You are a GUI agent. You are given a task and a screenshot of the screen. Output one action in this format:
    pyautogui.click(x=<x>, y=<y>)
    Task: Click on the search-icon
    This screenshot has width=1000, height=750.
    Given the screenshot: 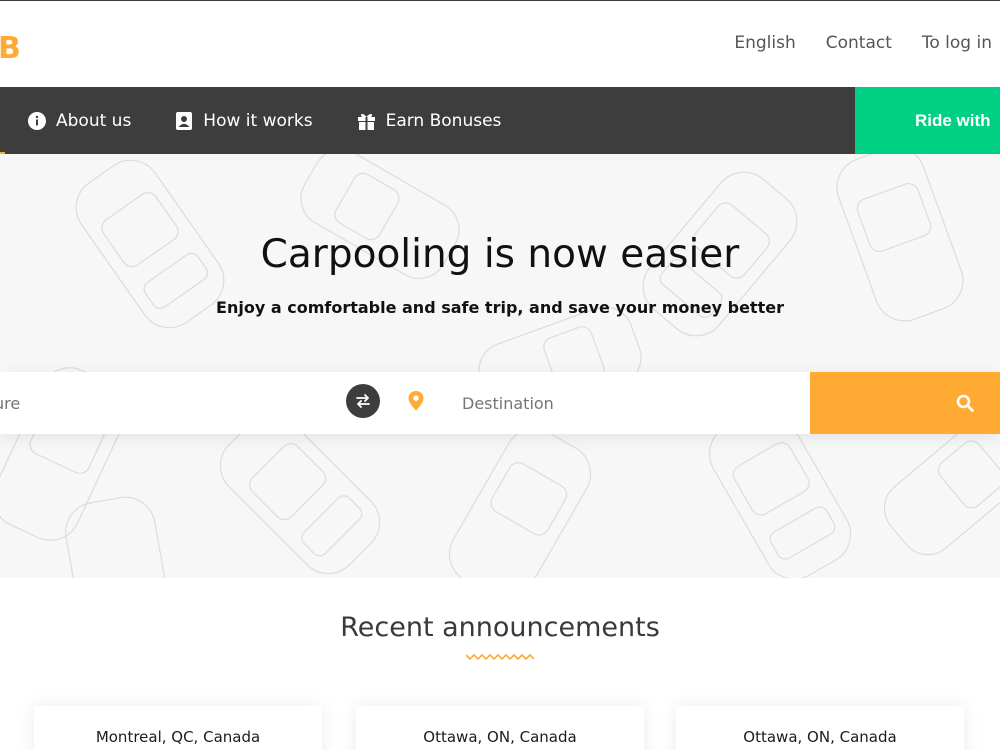 What is the action you would take?
    pyautogui.click(x=965, y=403)
    